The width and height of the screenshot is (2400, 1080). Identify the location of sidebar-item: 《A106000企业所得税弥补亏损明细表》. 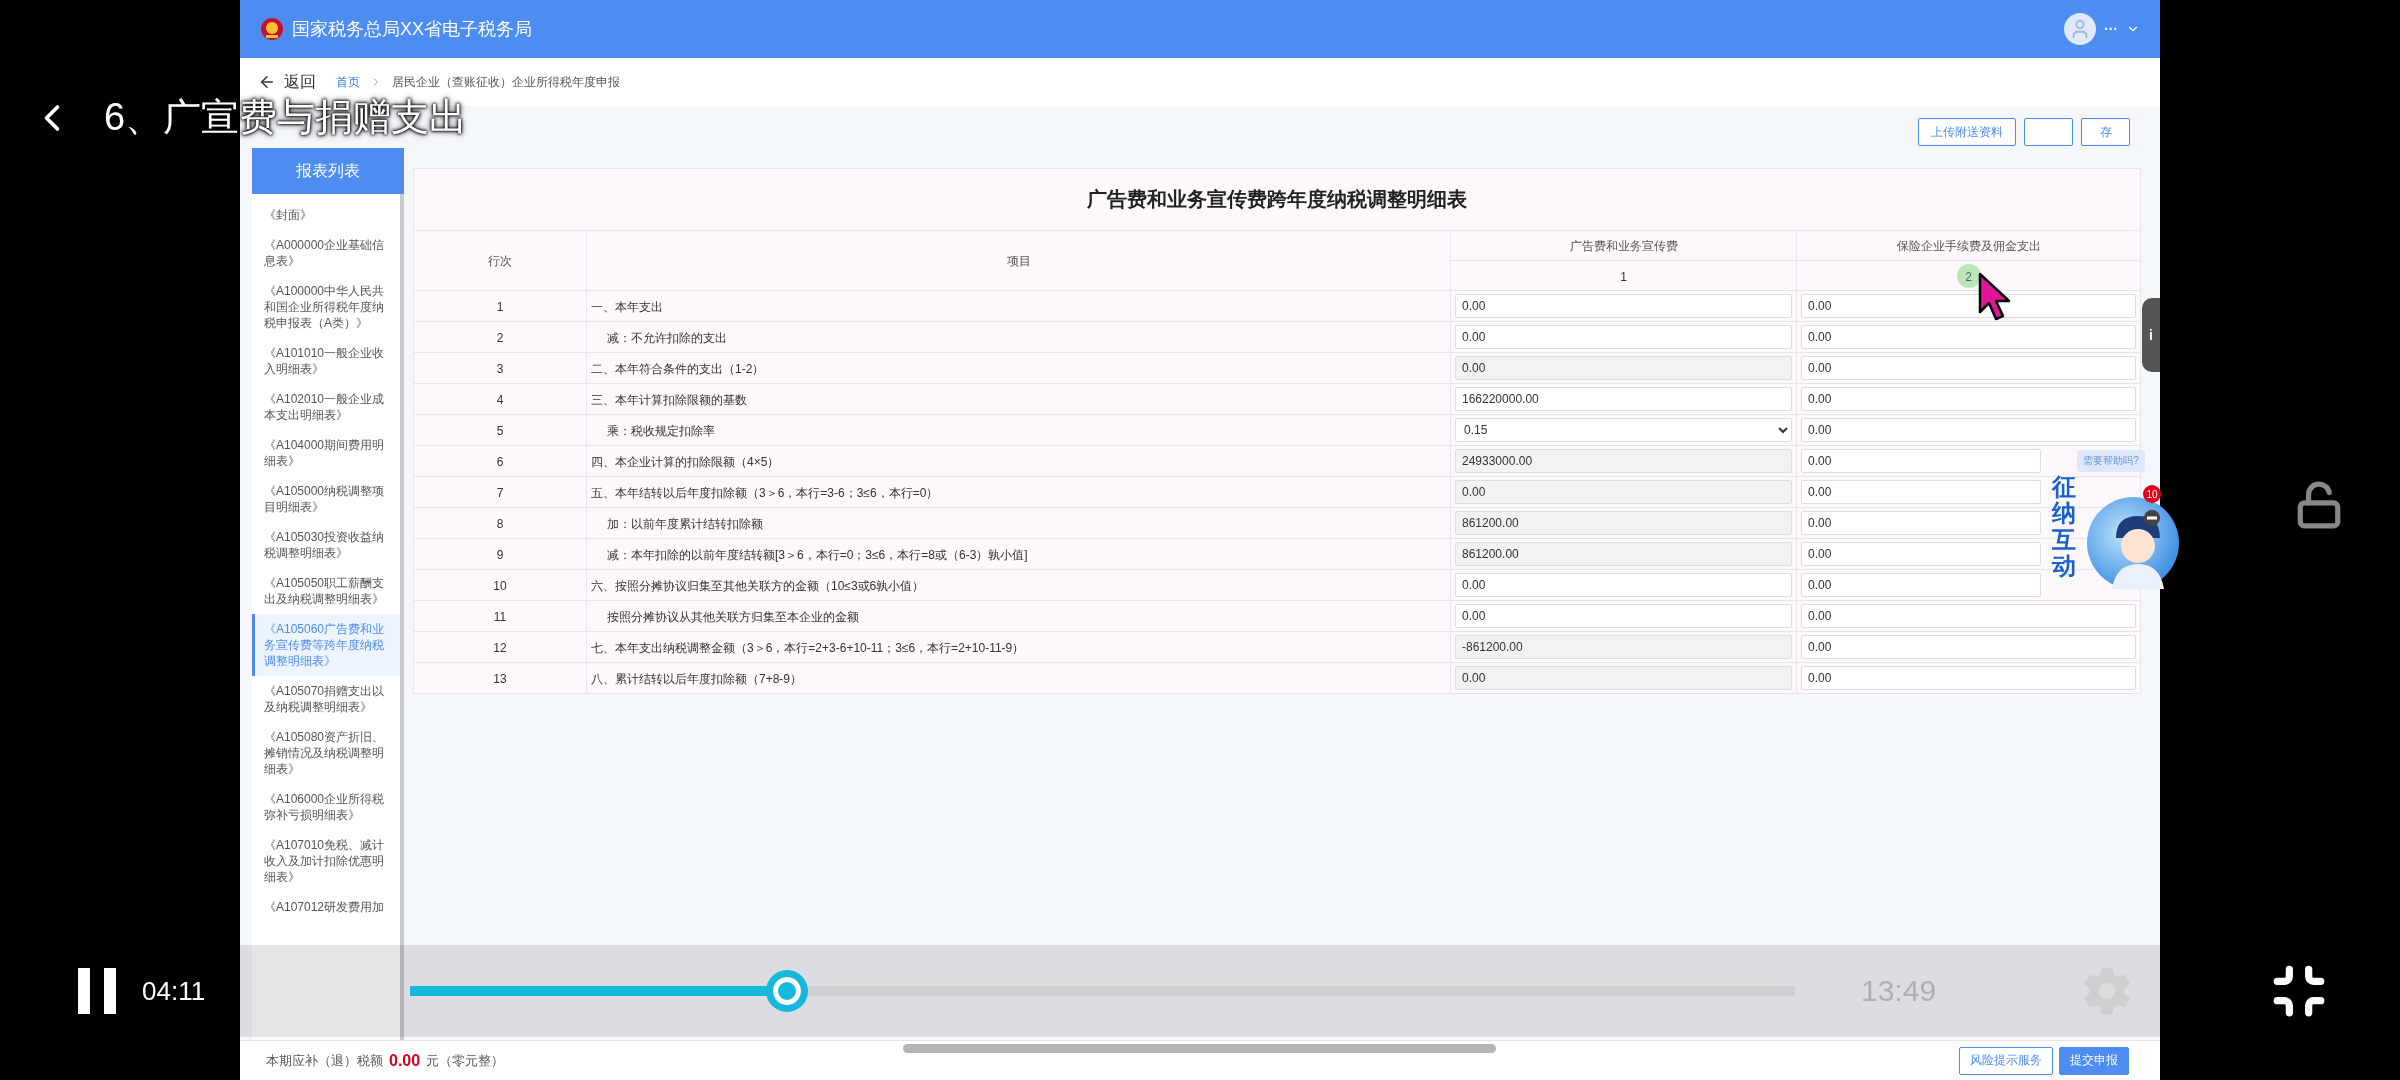
(326, 807).